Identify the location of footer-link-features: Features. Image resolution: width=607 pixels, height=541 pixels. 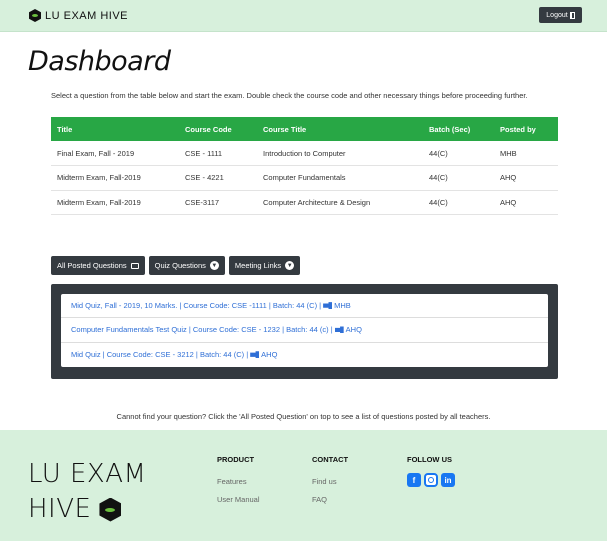
(238, 481).